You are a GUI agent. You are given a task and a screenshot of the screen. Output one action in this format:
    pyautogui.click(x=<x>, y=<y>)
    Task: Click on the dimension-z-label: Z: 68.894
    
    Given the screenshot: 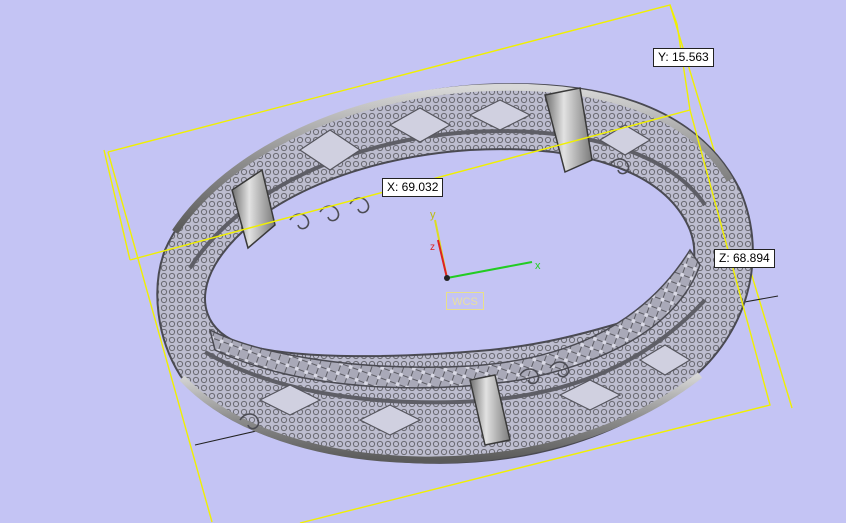 What is the action you would take?
    pyautogui.click(x=744, y=258)
    